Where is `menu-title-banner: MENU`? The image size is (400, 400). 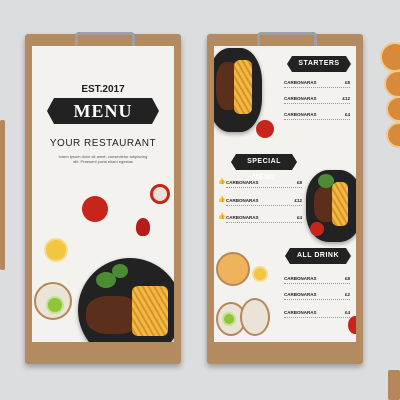
menu-title-banner: MENU is located at coordinates (103, 111).